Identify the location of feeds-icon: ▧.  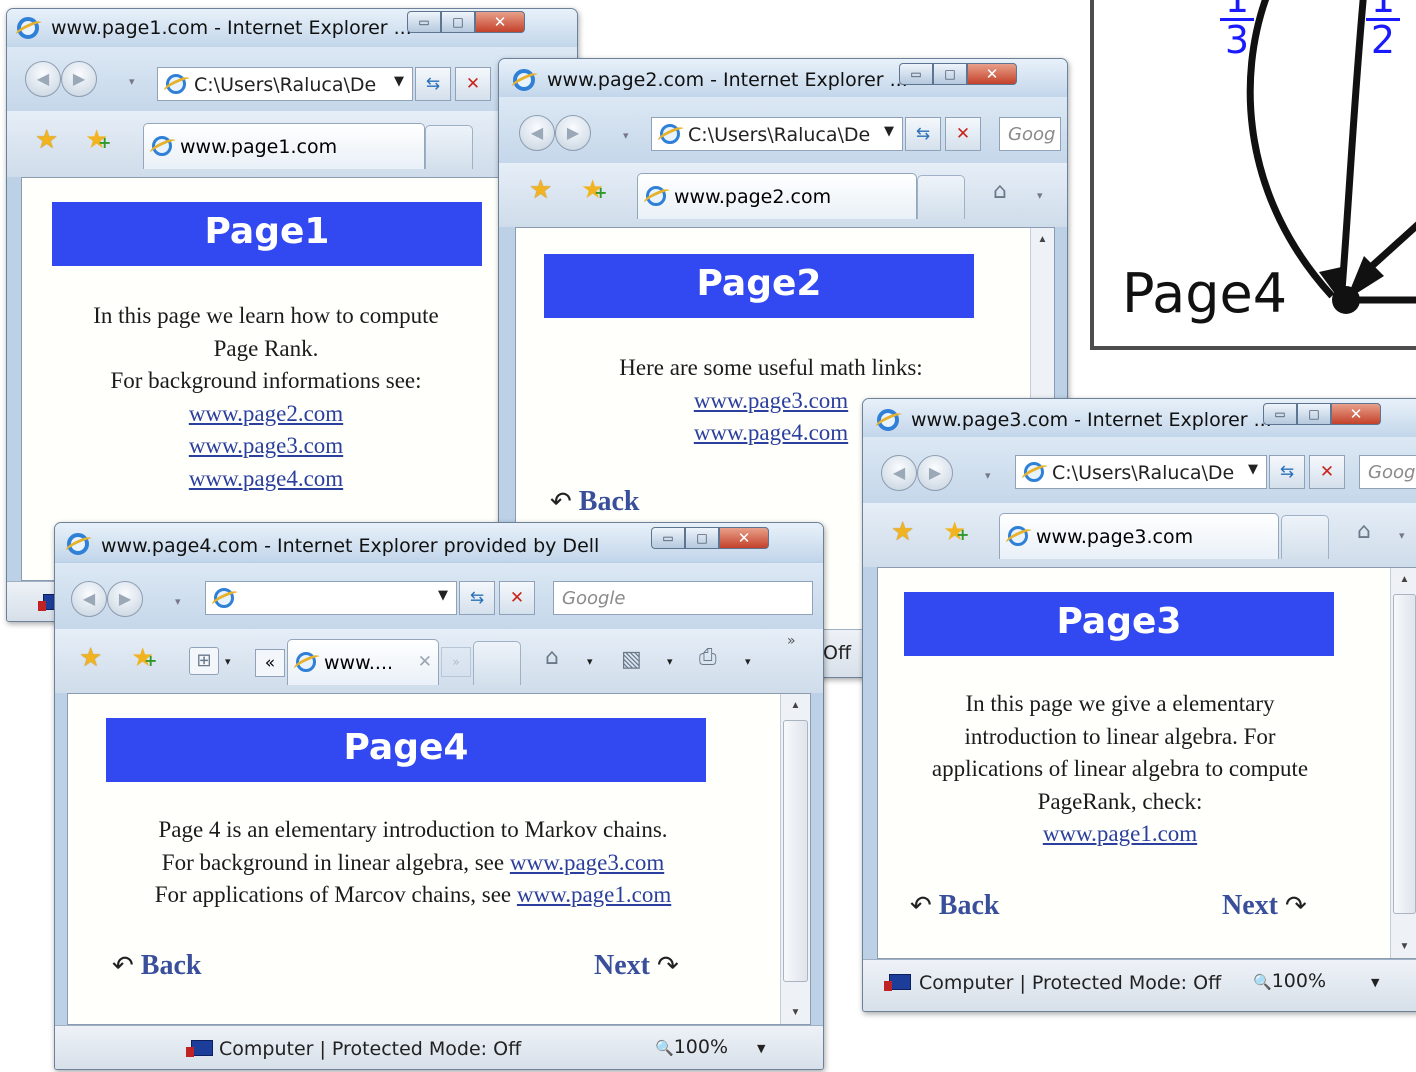
(631, 659).